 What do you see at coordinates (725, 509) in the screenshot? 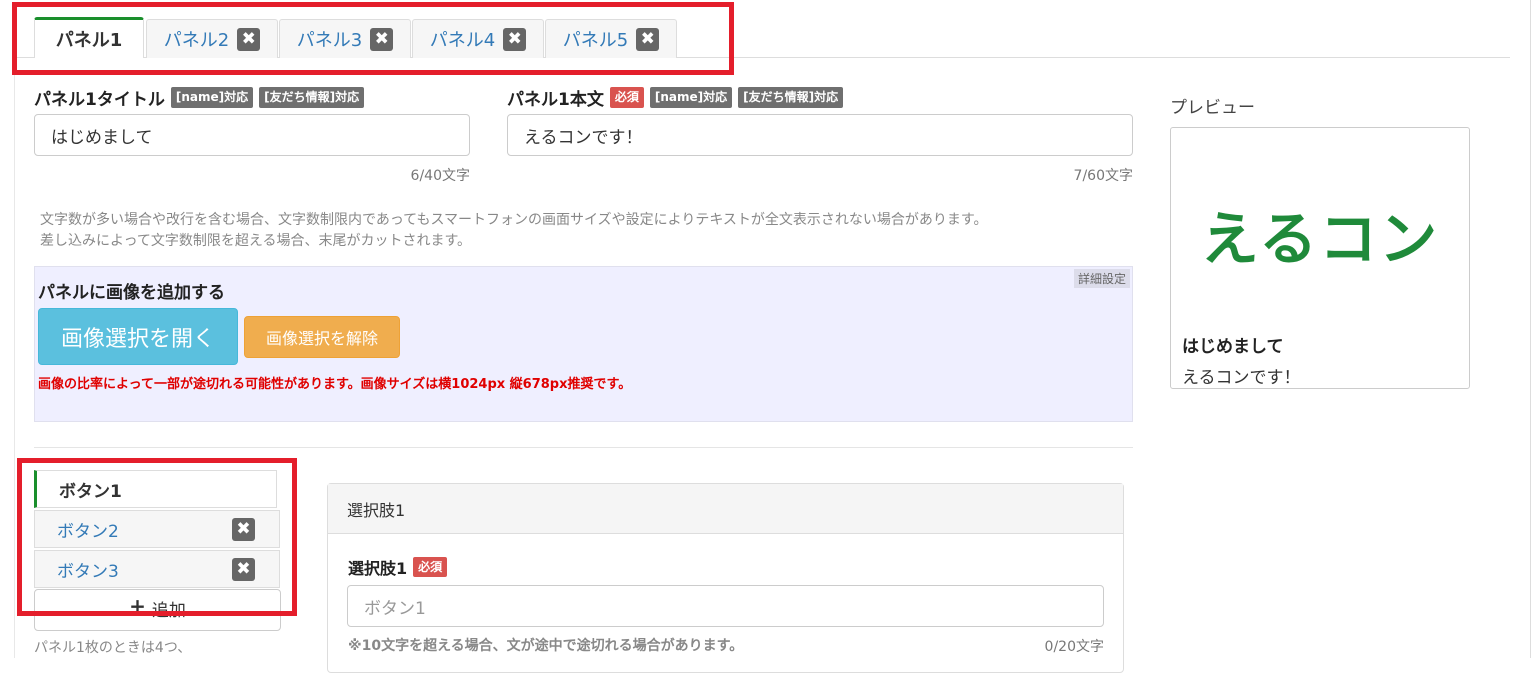
I see `choice-panel-header: 選択肢1` at bounding box center [725, 509].